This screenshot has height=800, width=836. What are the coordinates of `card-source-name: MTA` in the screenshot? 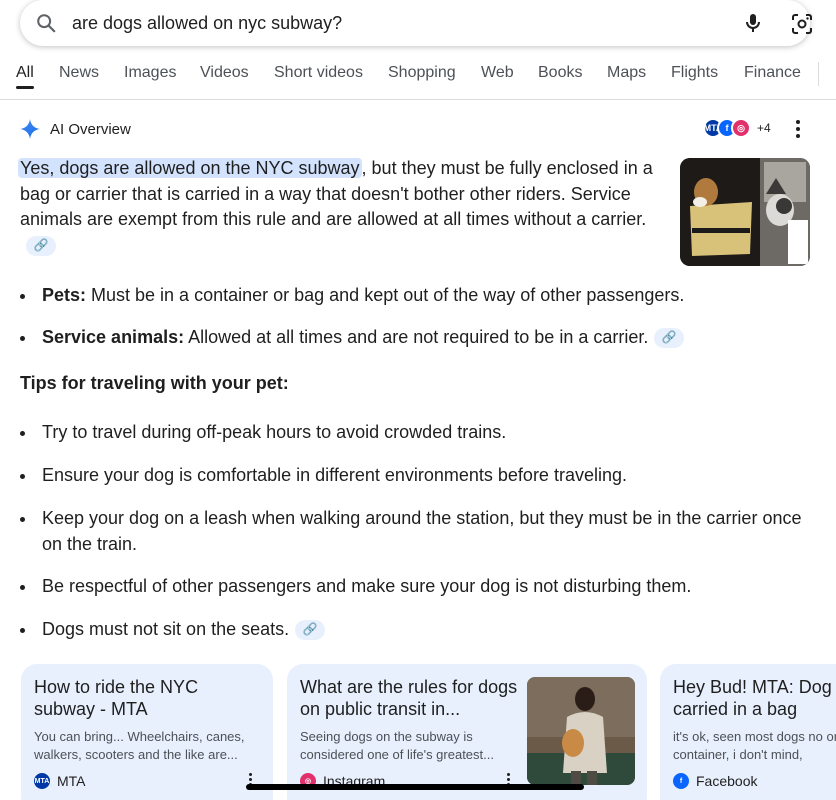 It's located at (71, 781).